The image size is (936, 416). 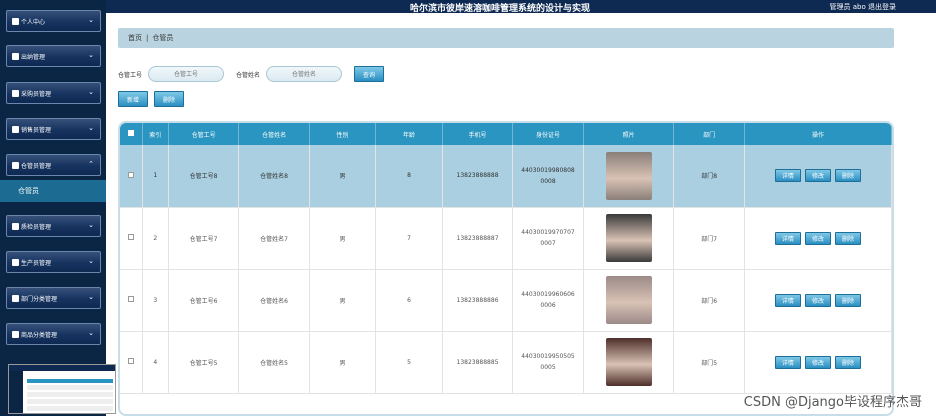 I want to click on code-label: 仓管工号, so click(x=130, y=75).